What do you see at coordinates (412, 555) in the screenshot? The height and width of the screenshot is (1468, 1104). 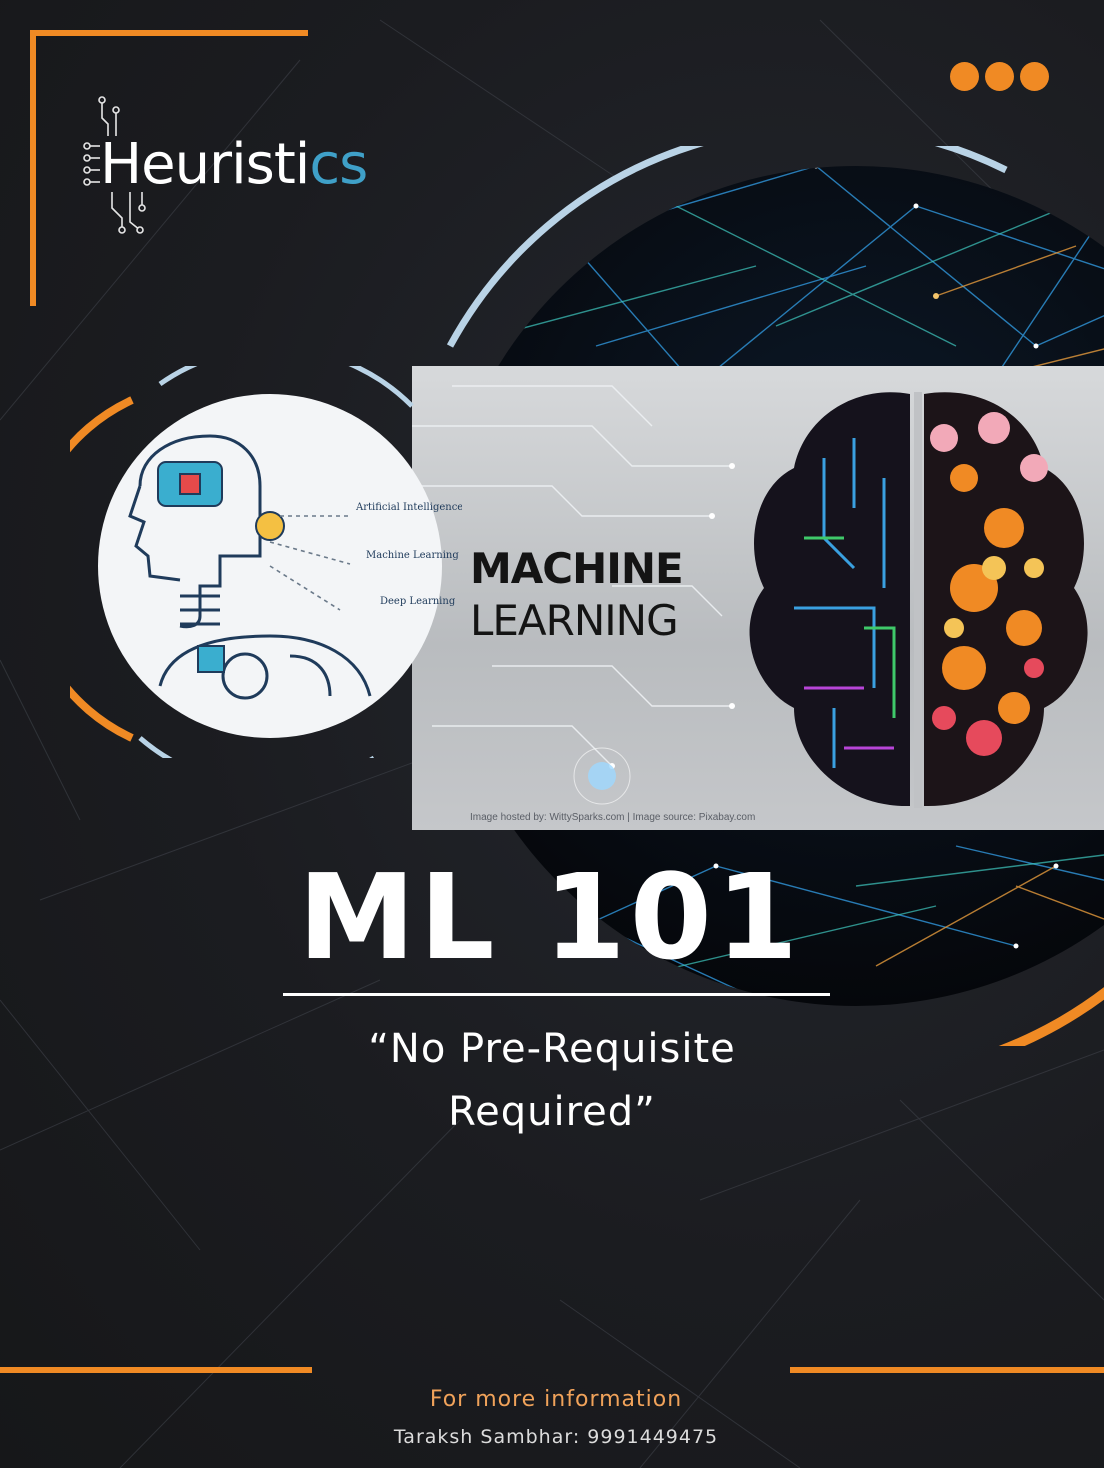 I see `illustration-label-ml: Machine Learning` at bounding box center [412, 555].